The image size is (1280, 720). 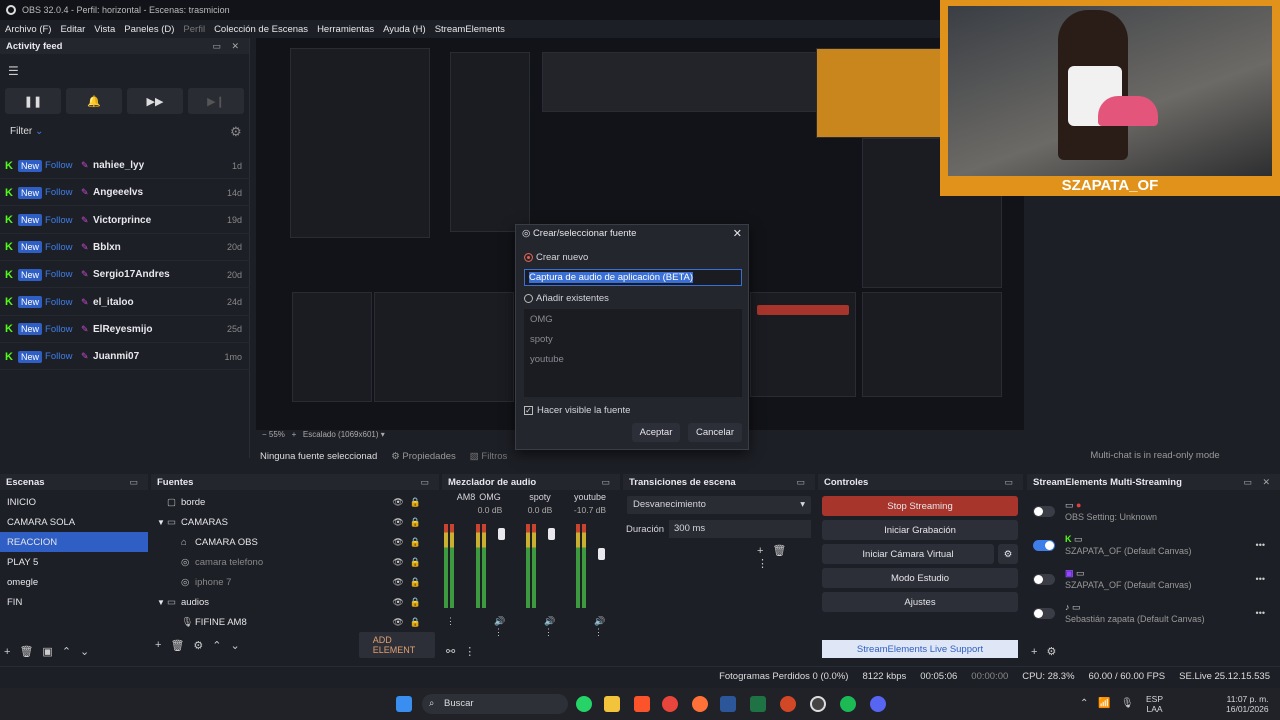 What do you see at coordinates (125, 303) in the screenshot?
I see `feed-item: K New Follow ✎ el_italoo 24d` at bounding box center [125, 303].